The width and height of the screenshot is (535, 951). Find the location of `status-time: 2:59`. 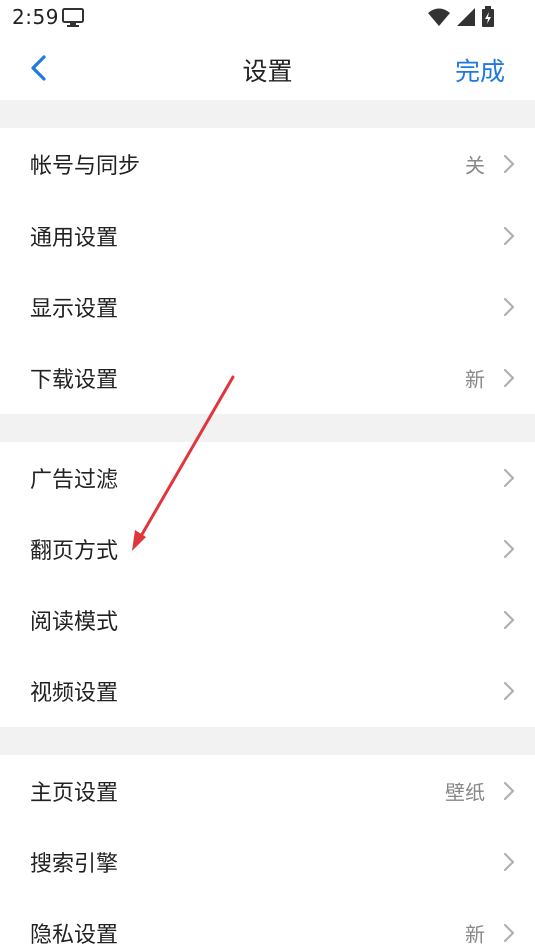

status-time: 2:59 is located at coordinates (35, 17).